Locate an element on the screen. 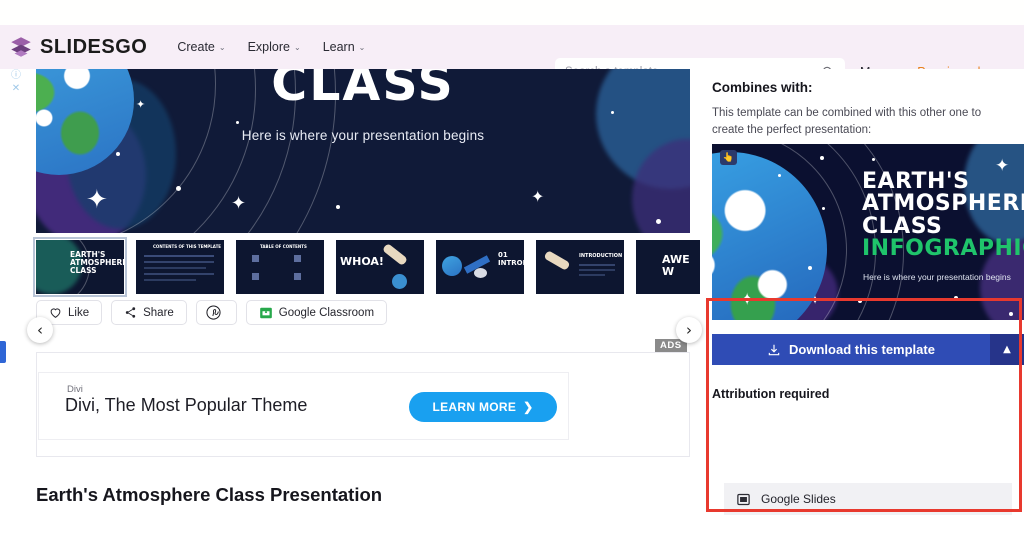 Image resolution: width=1024 pixels, height=536 pixels. combined-title-line2: ATMOSPHERE is located at coordinates (943, 204).